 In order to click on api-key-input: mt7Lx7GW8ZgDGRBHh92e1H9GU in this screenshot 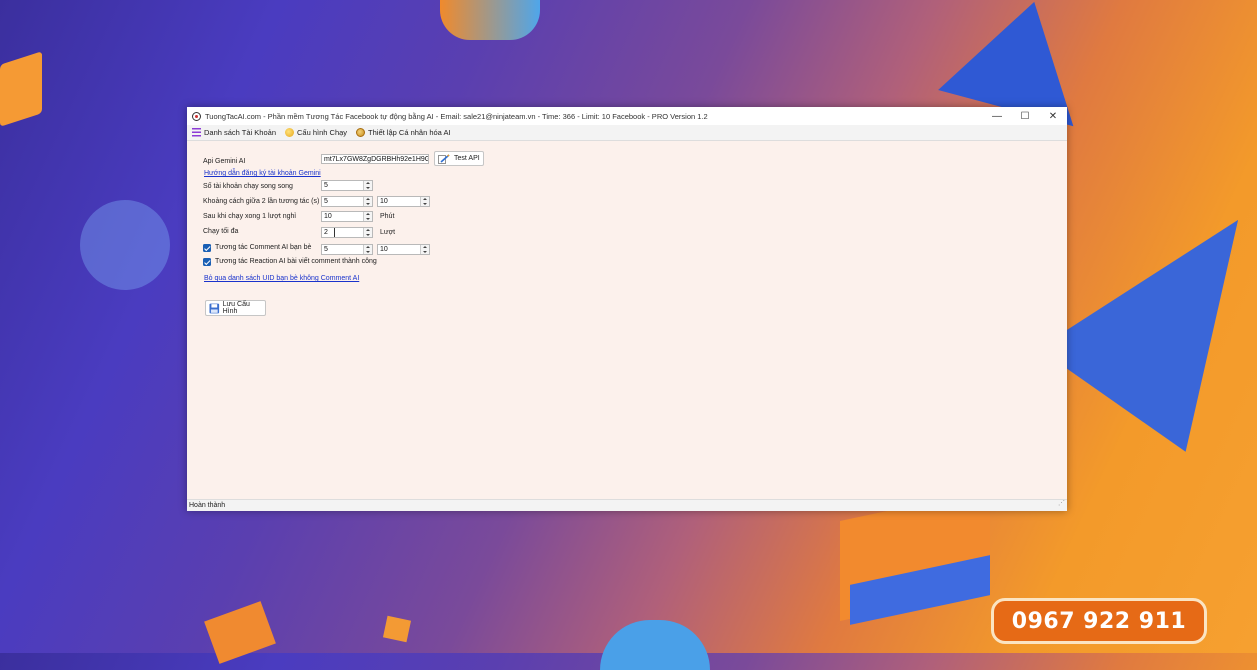, I will do `click(375, 159)`.